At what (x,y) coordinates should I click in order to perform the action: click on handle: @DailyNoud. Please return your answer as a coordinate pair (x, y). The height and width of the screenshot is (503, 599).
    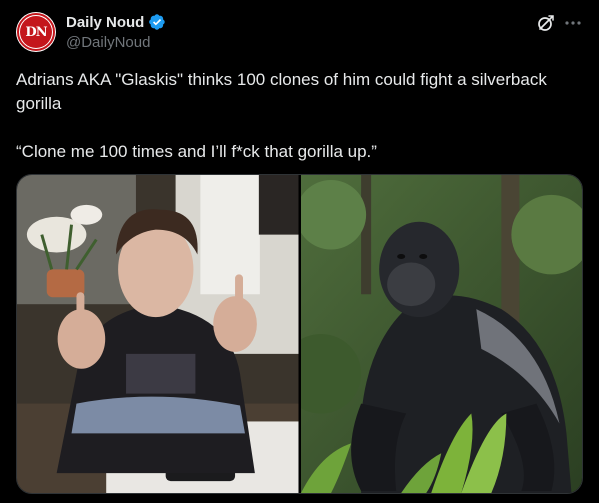
    Looking at the image, I should click on (108, 42).